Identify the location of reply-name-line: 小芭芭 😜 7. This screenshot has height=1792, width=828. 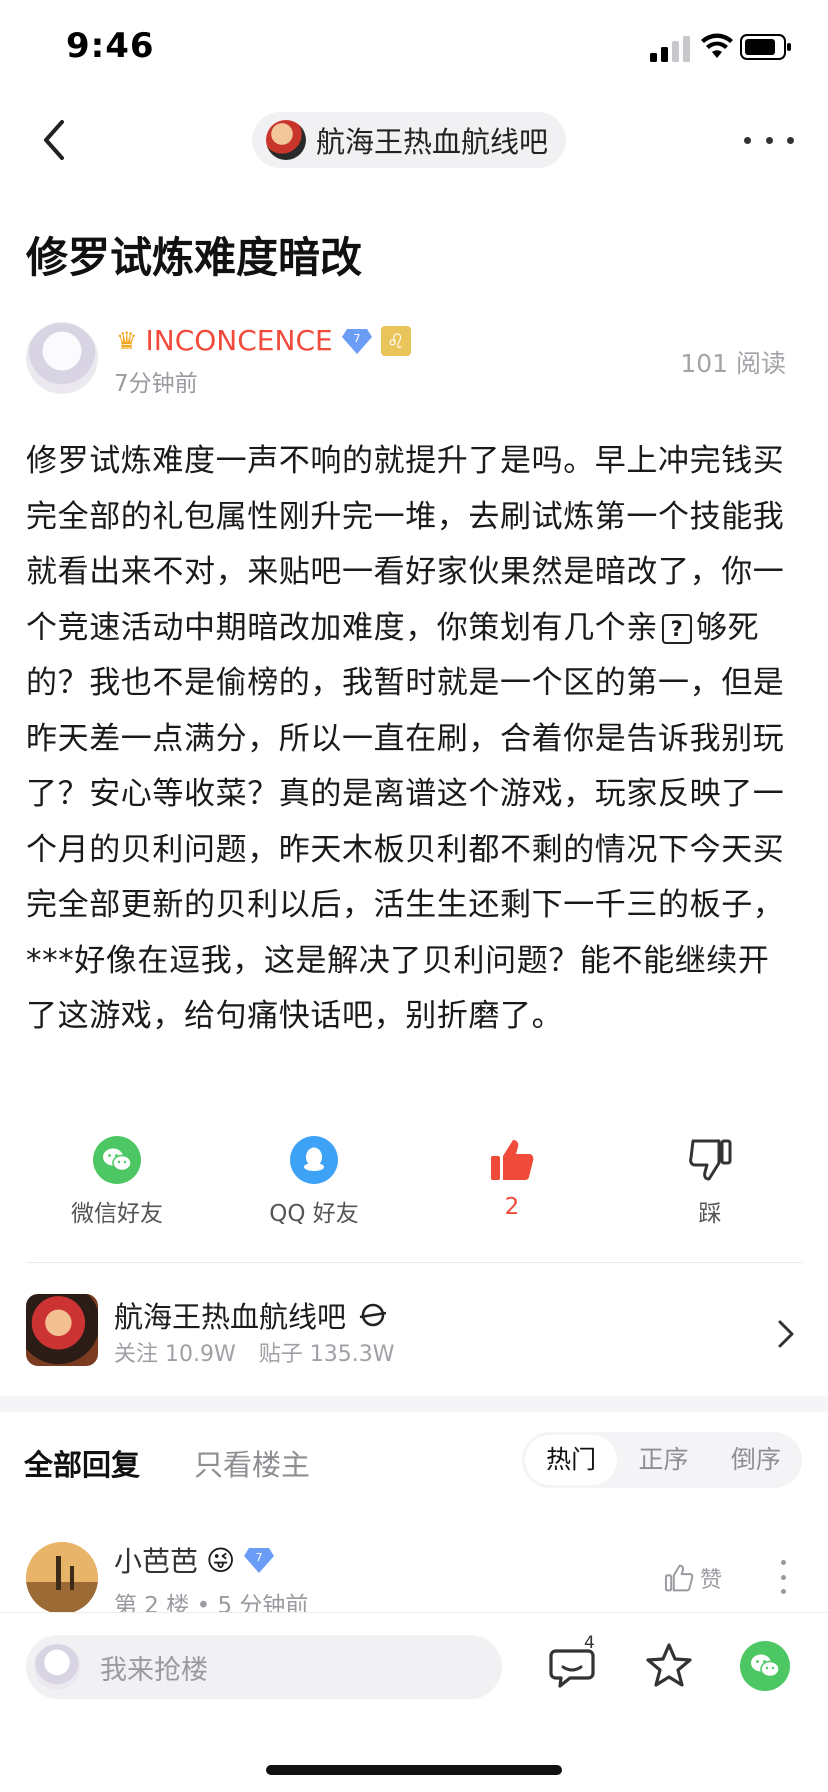
(194, 1560).